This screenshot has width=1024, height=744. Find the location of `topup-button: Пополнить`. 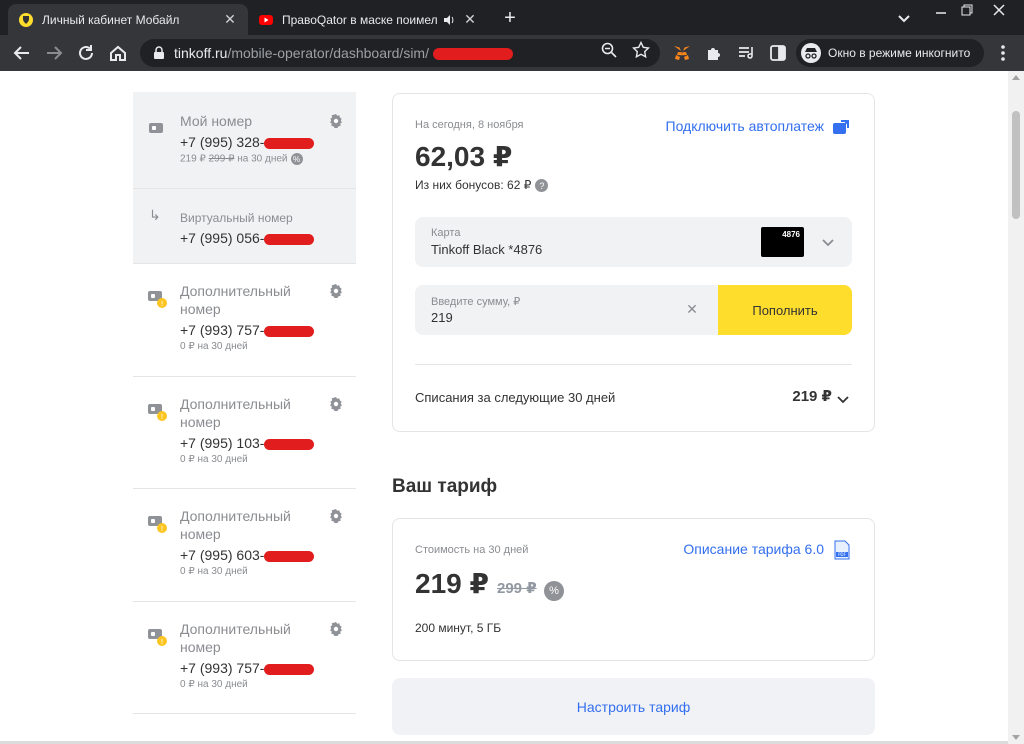

topup-button: Пополнить is located at coordinates (785, 310).